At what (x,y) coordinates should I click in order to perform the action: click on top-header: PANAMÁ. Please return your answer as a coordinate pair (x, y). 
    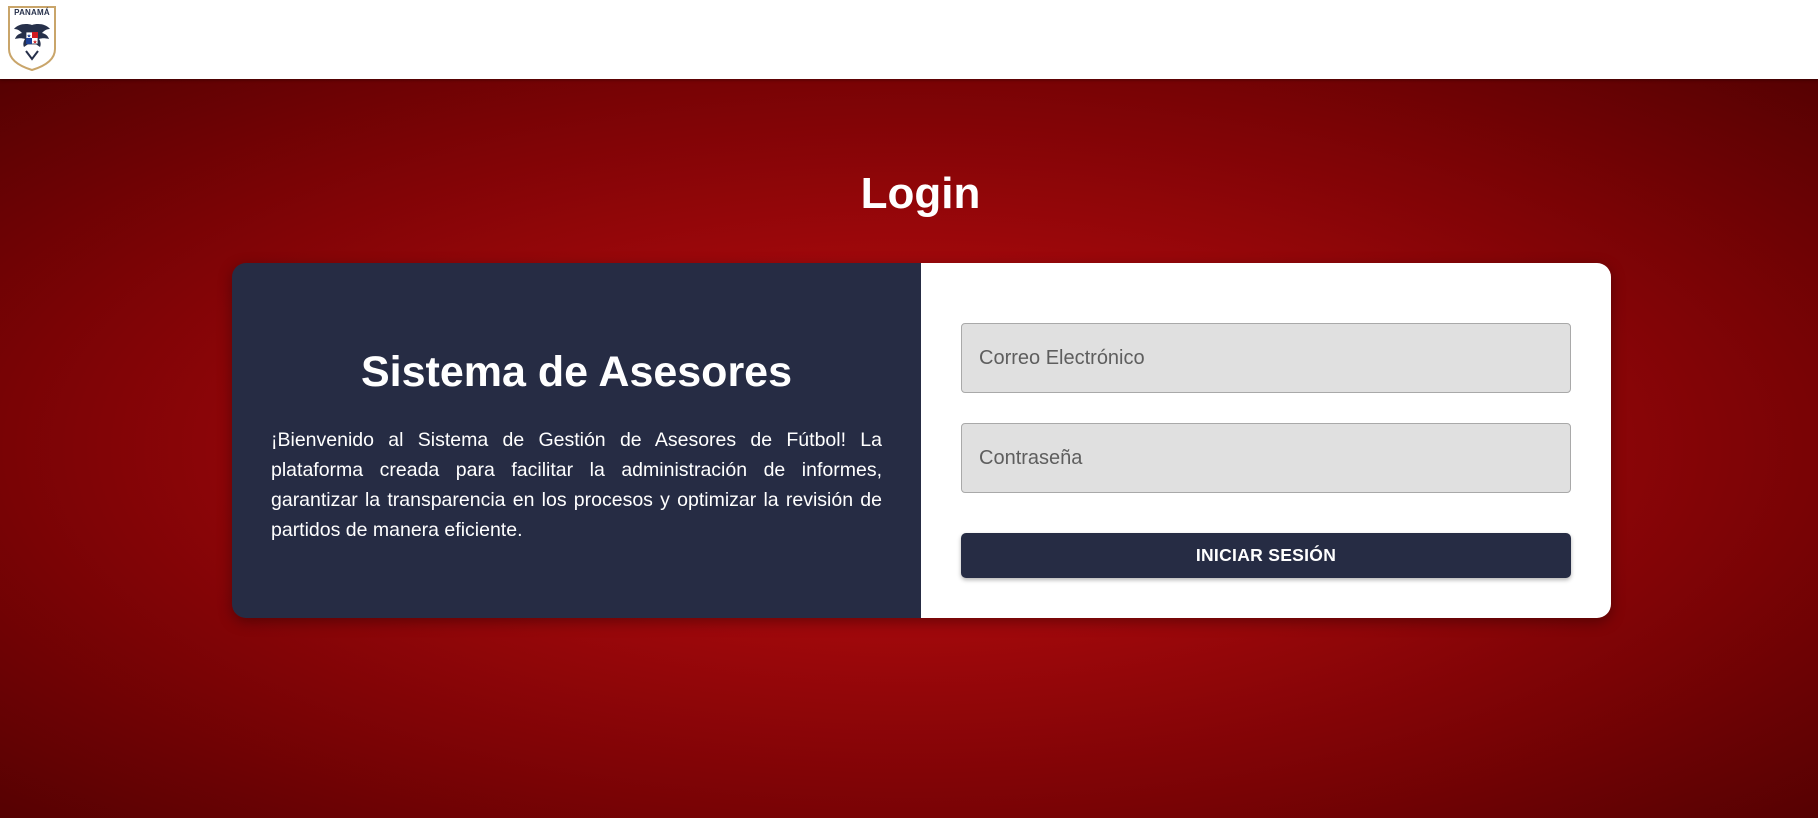
    Looking at the image, I should click on (909, 39).